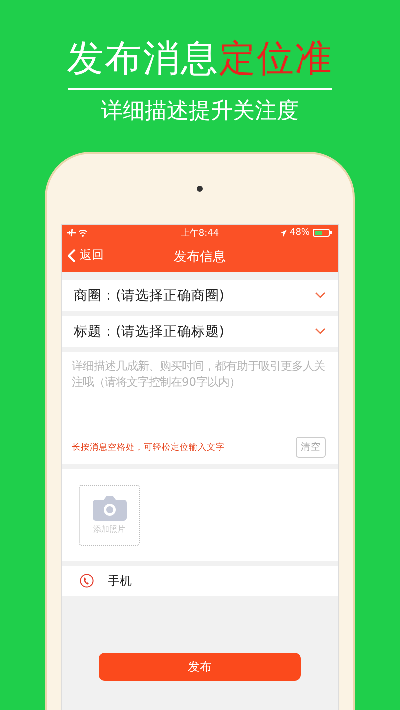  Describe the element at coordinates (71, 233) in the screenshot. I see `airplane-icon` at that location.